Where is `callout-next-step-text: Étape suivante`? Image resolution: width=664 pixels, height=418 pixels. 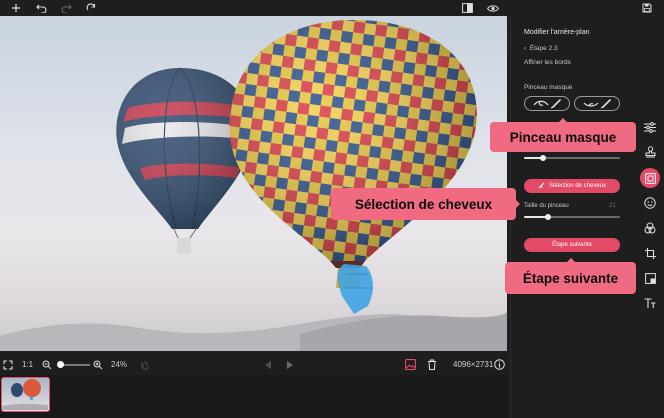
callout-next-step-text: Étape suivante is located at coordinates (570, 278).